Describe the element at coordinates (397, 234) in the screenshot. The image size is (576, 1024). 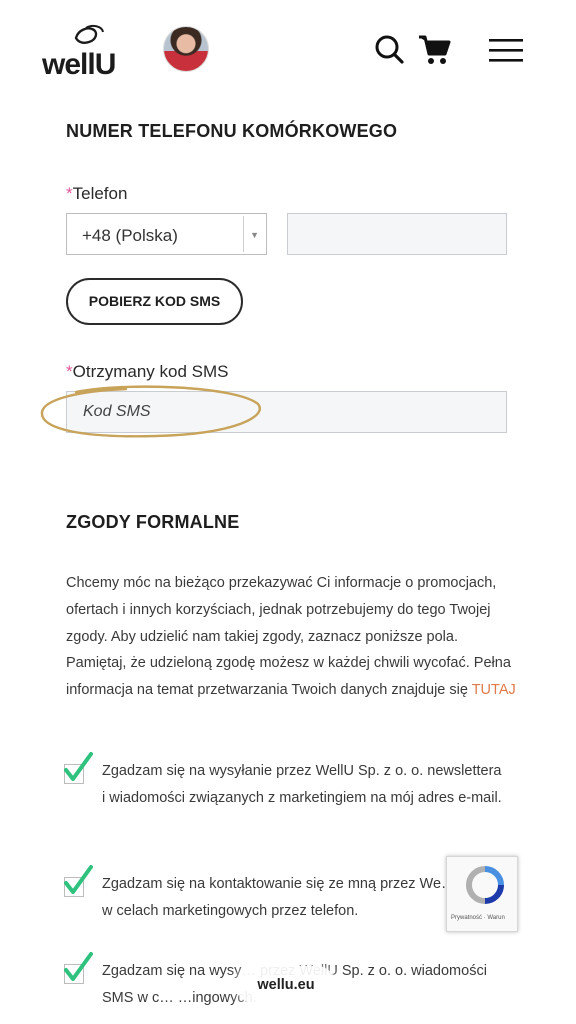
I see `phone-number-input` at that location.